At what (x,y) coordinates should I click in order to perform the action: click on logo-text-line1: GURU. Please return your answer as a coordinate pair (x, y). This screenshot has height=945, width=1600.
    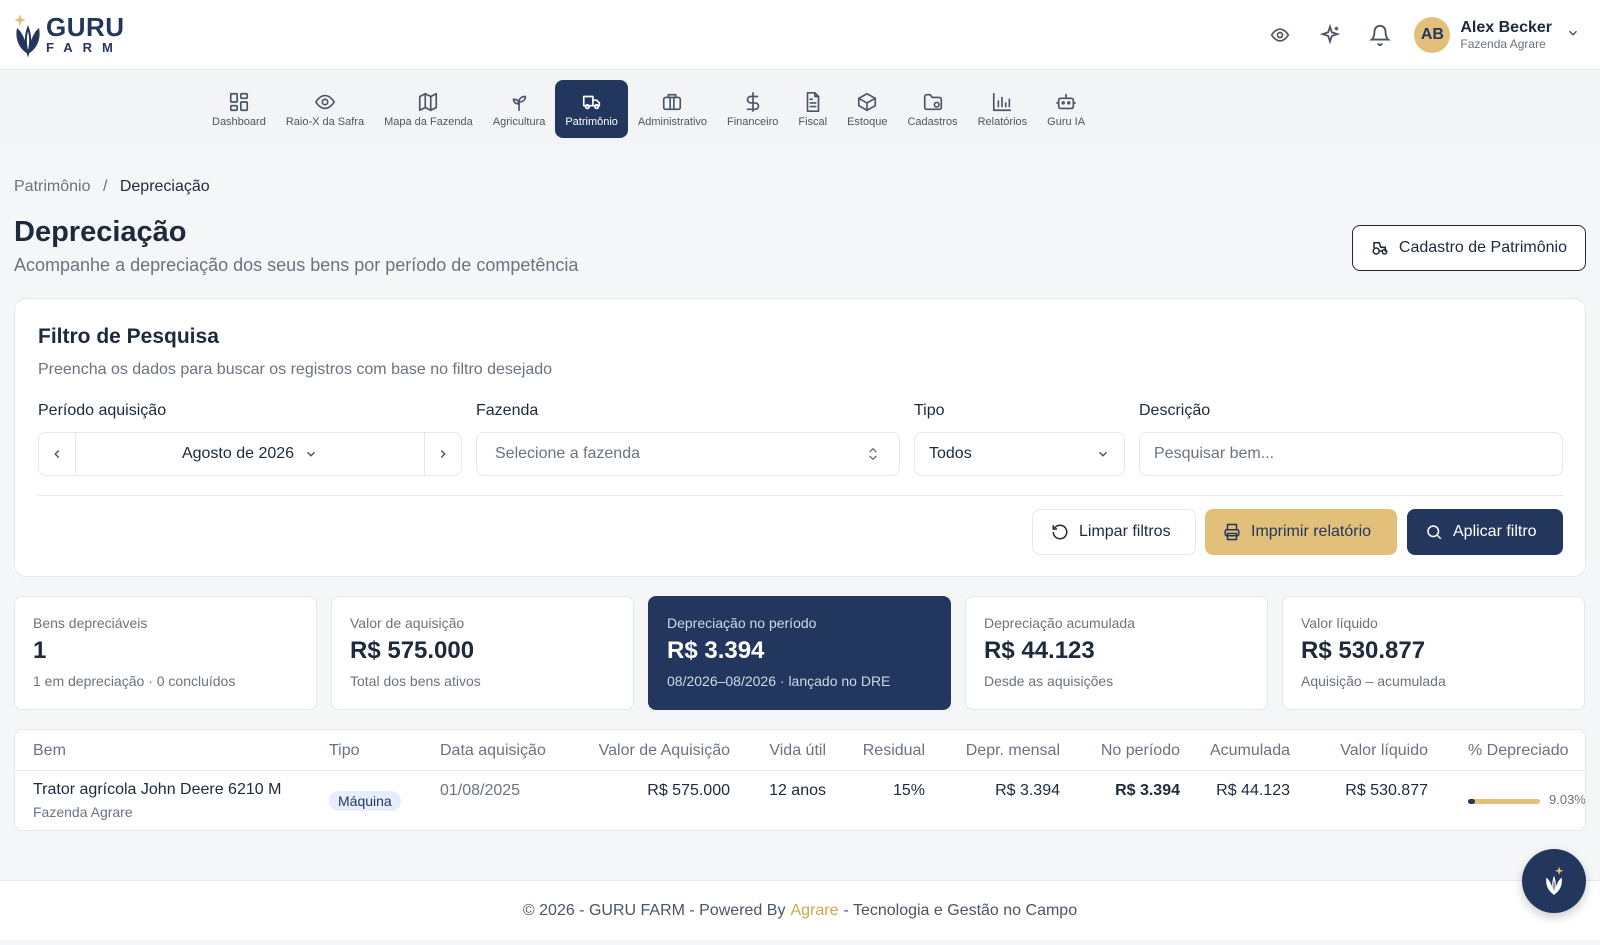
    Looking at the image, I should click on (85, 27).